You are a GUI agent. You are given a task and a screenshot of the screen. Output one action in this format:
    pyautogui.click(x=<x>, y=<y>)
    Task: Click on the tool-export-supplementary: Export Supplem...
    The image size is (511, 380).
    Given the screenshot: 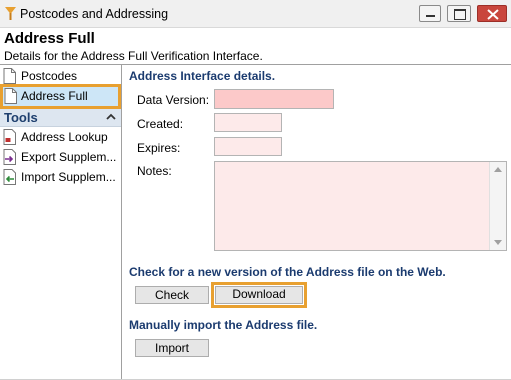 What is the action you would take?
    pyautogui.click(x=60, y=157)
    